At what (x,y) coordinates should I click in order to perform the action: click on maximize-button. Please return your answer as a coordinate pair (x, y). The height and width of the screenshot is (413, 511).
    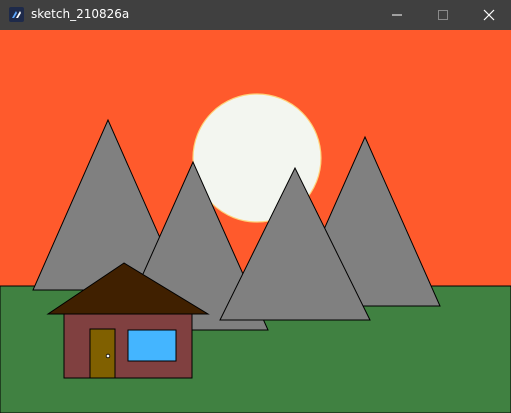
    Looking at the image, I should click on (443, 15).